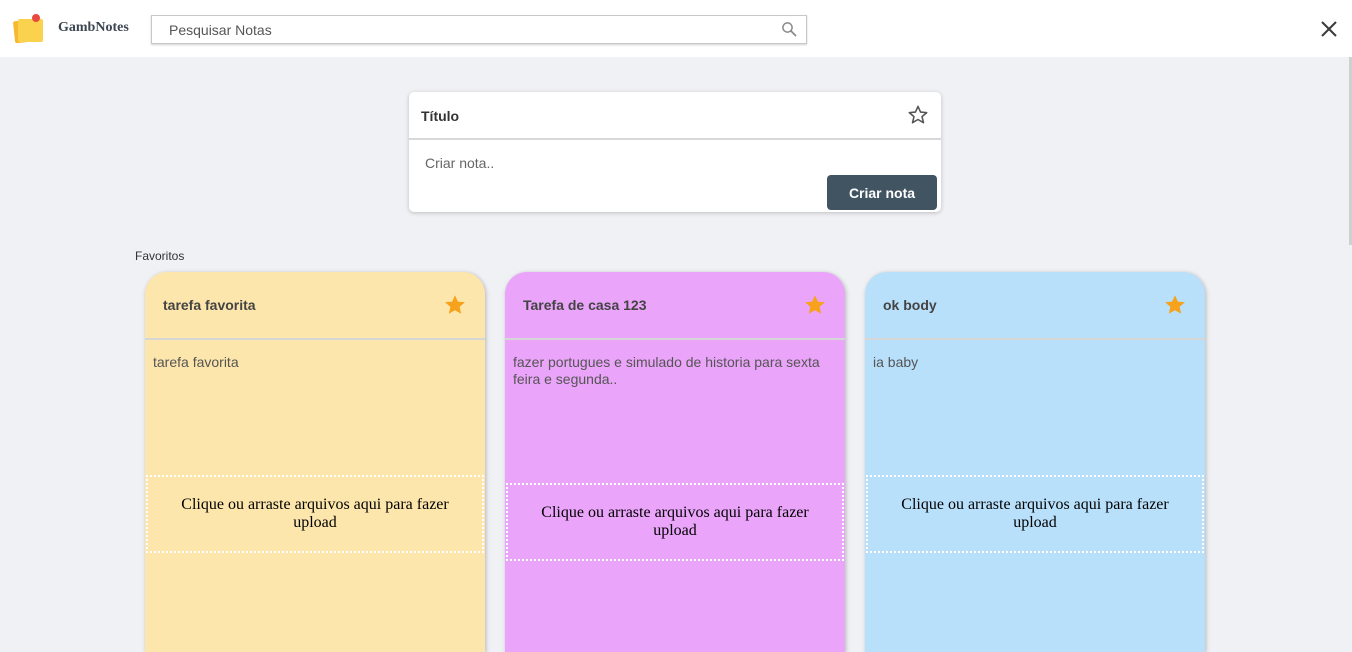 Image resolution: width=1352 pixels, height=652 pixels. Describe the element at coordinates (1035, 362) in the screenshot. I see `note-body: ia baby` at that location.